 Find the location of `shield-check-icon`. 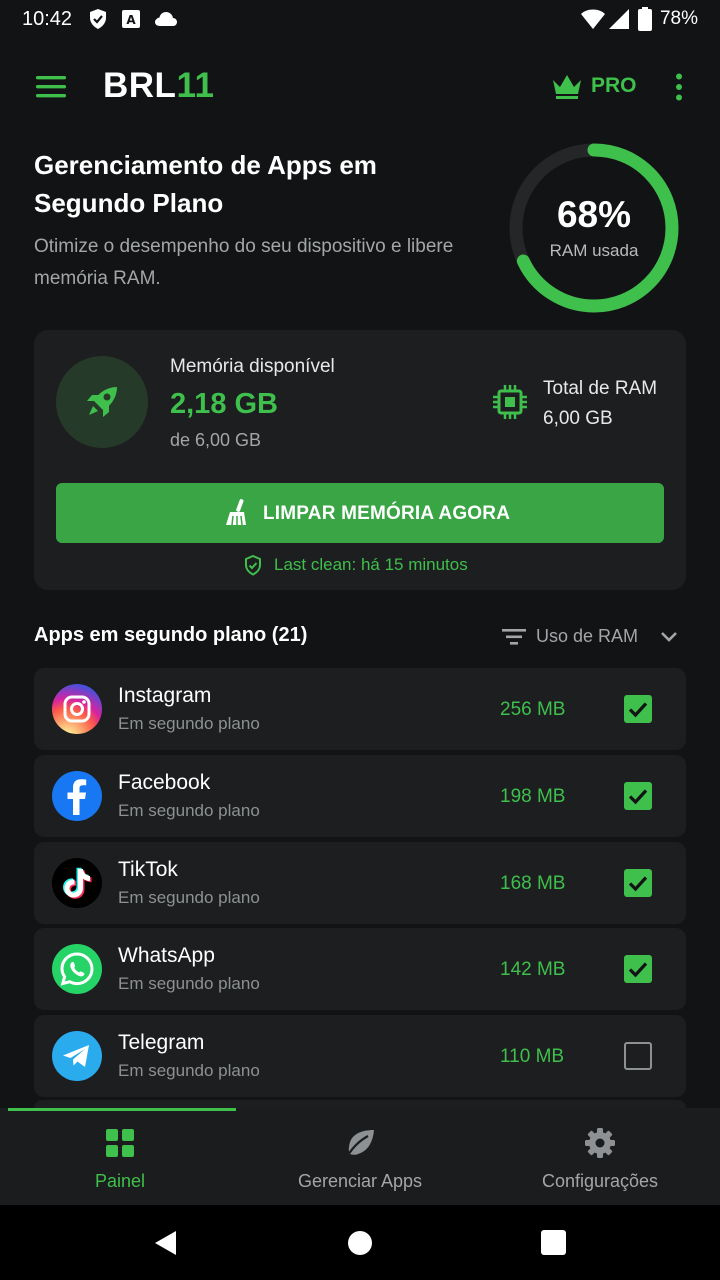

shield-check-icon is located at coordinates (253, 567).